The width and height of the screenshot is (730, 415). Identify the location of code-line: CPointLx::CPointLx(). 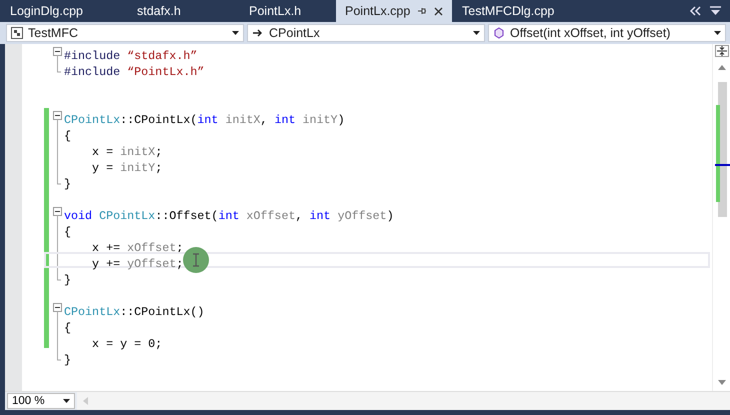
(134, 312).